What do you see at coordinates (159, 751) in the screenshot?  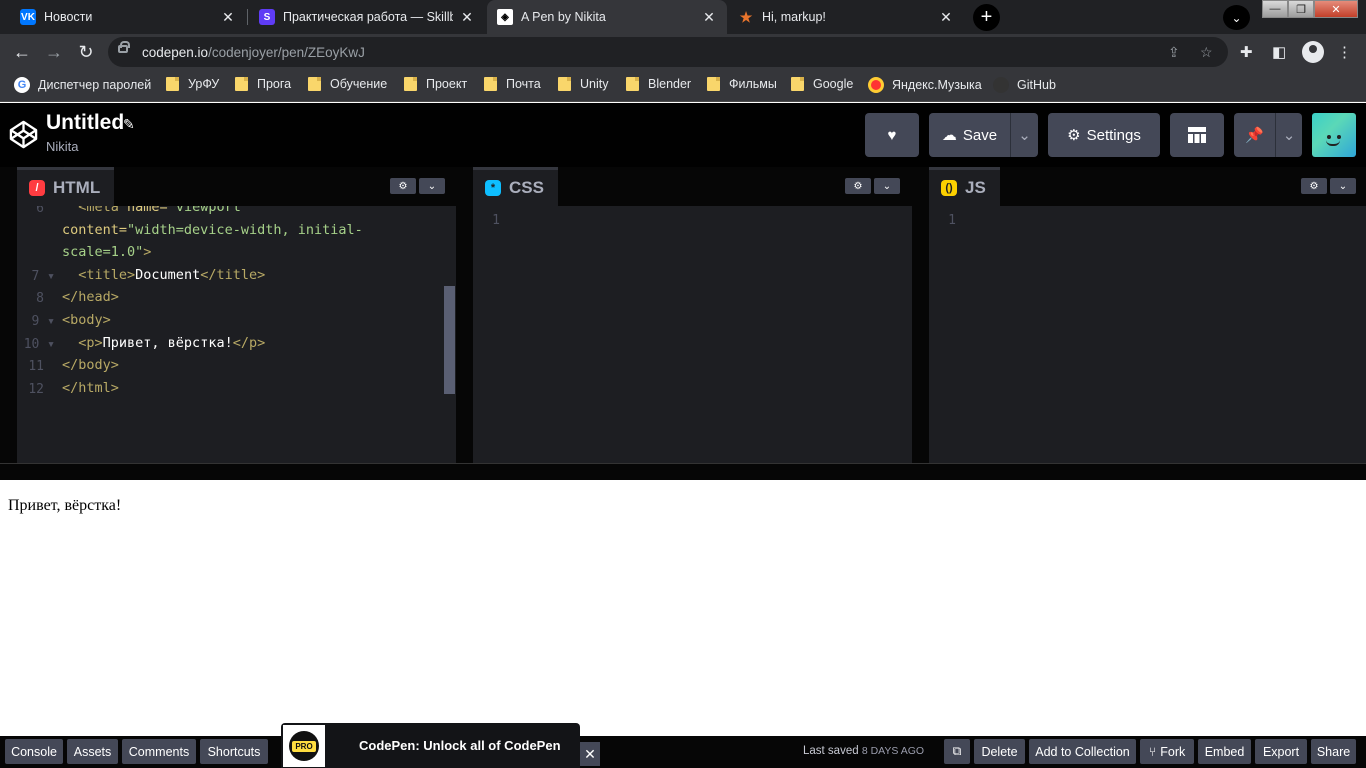 I see `comments-button: Comments` at bounding box center [159, 751].